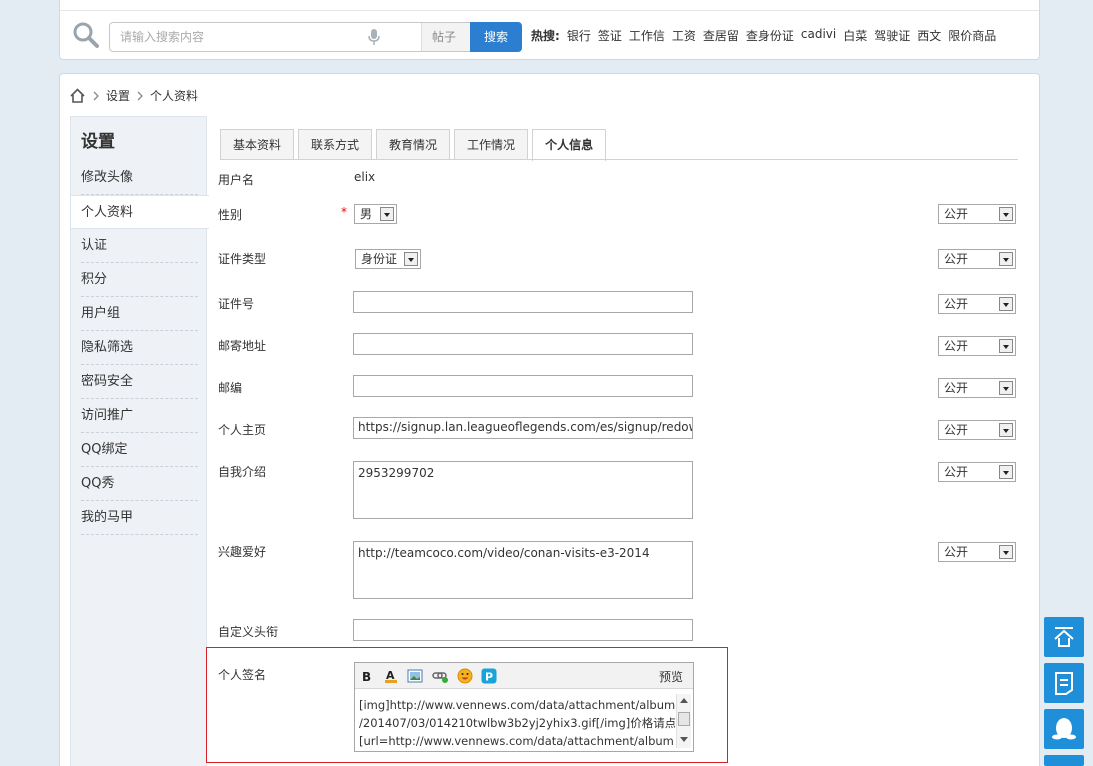 The width and height of the screenshot is (1093, 766). Describe the element at coordinates (335, 144) in the screenshot. I see `tab-contact: 联系方式` at that location.